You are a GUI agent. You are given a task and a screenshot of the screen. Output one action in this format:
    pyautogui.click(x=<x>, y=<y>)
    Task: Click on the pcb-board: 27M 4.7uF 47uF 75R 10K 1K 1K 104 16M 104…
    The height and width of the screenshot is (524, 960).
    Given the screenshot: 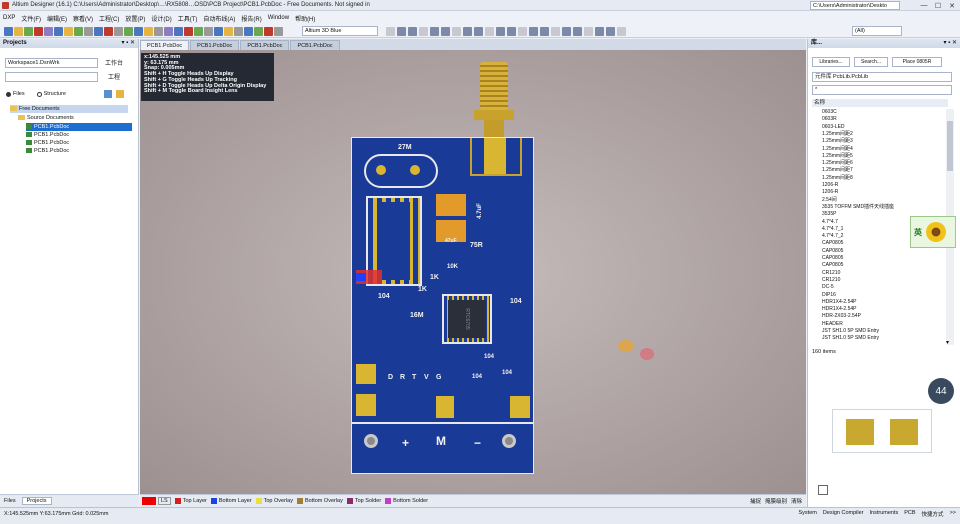 What is the action you would take?
    pyautogui.click(x=442, y=305)
    